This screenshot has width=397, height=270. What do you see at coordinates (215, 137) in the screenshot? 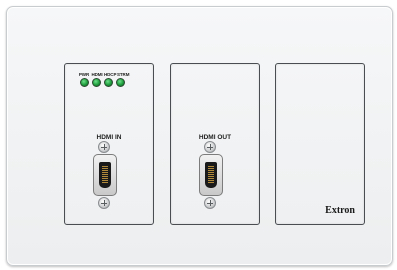
I see `hdmi-out-label: HDMI OUT` at bounding box center [215, 137].